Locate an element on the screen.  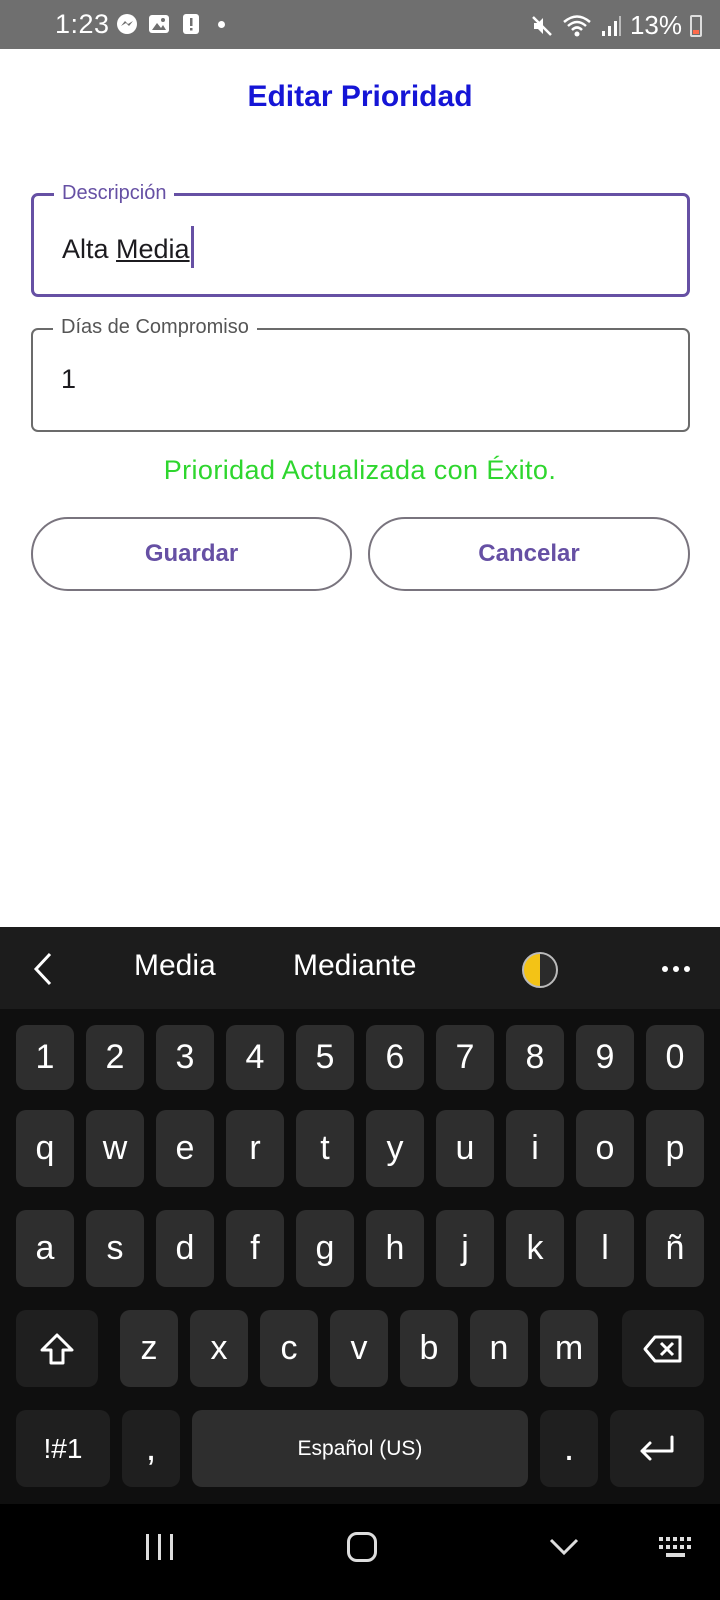
backspace-icon is located at coordinates (662, 1348).